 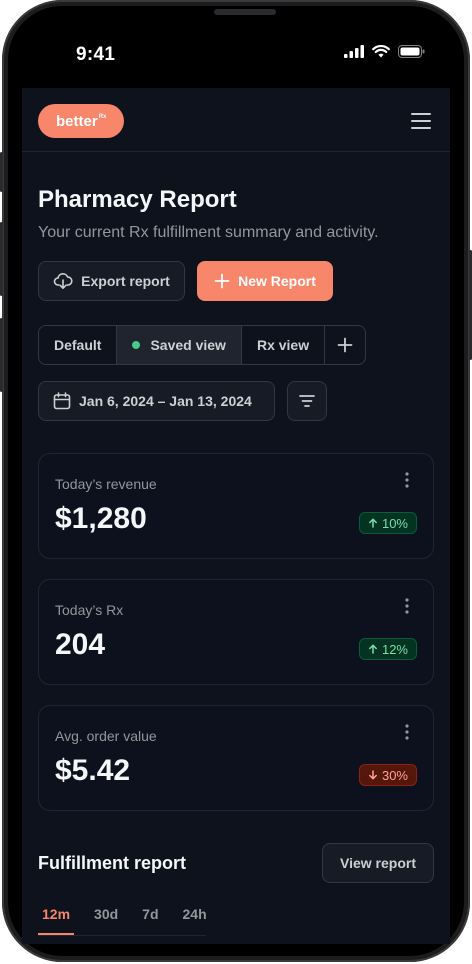 I want to click on metric-change: 10%, so click(x=394, y=523).